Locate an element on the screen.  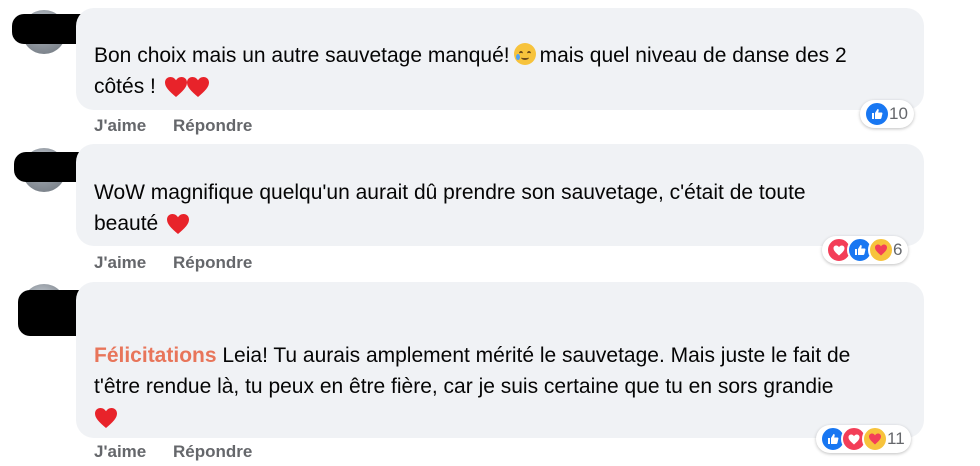
reaction-summary: 10 is located at coordinates (887, 114).